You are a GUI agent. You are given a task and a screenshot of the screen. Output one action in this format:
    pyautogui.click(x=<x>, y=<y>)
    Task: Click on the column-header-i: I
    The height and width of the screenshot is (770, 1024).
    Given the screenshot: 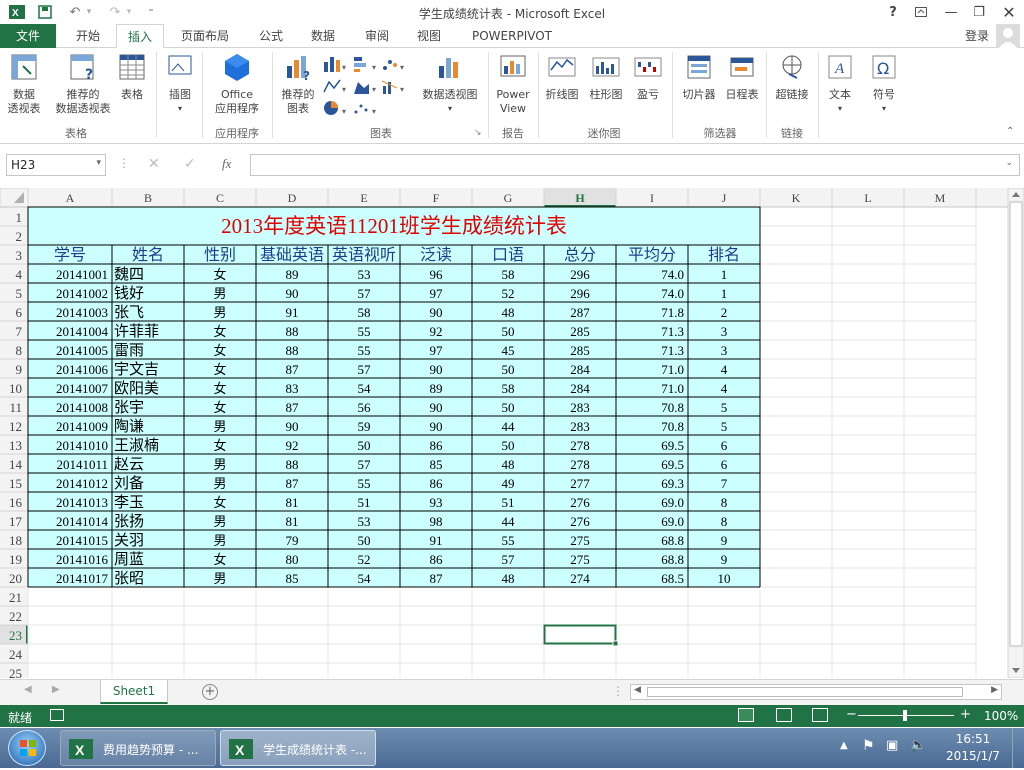 What is the action you would take?
    pyautogui.click(x=652, y=198)
    